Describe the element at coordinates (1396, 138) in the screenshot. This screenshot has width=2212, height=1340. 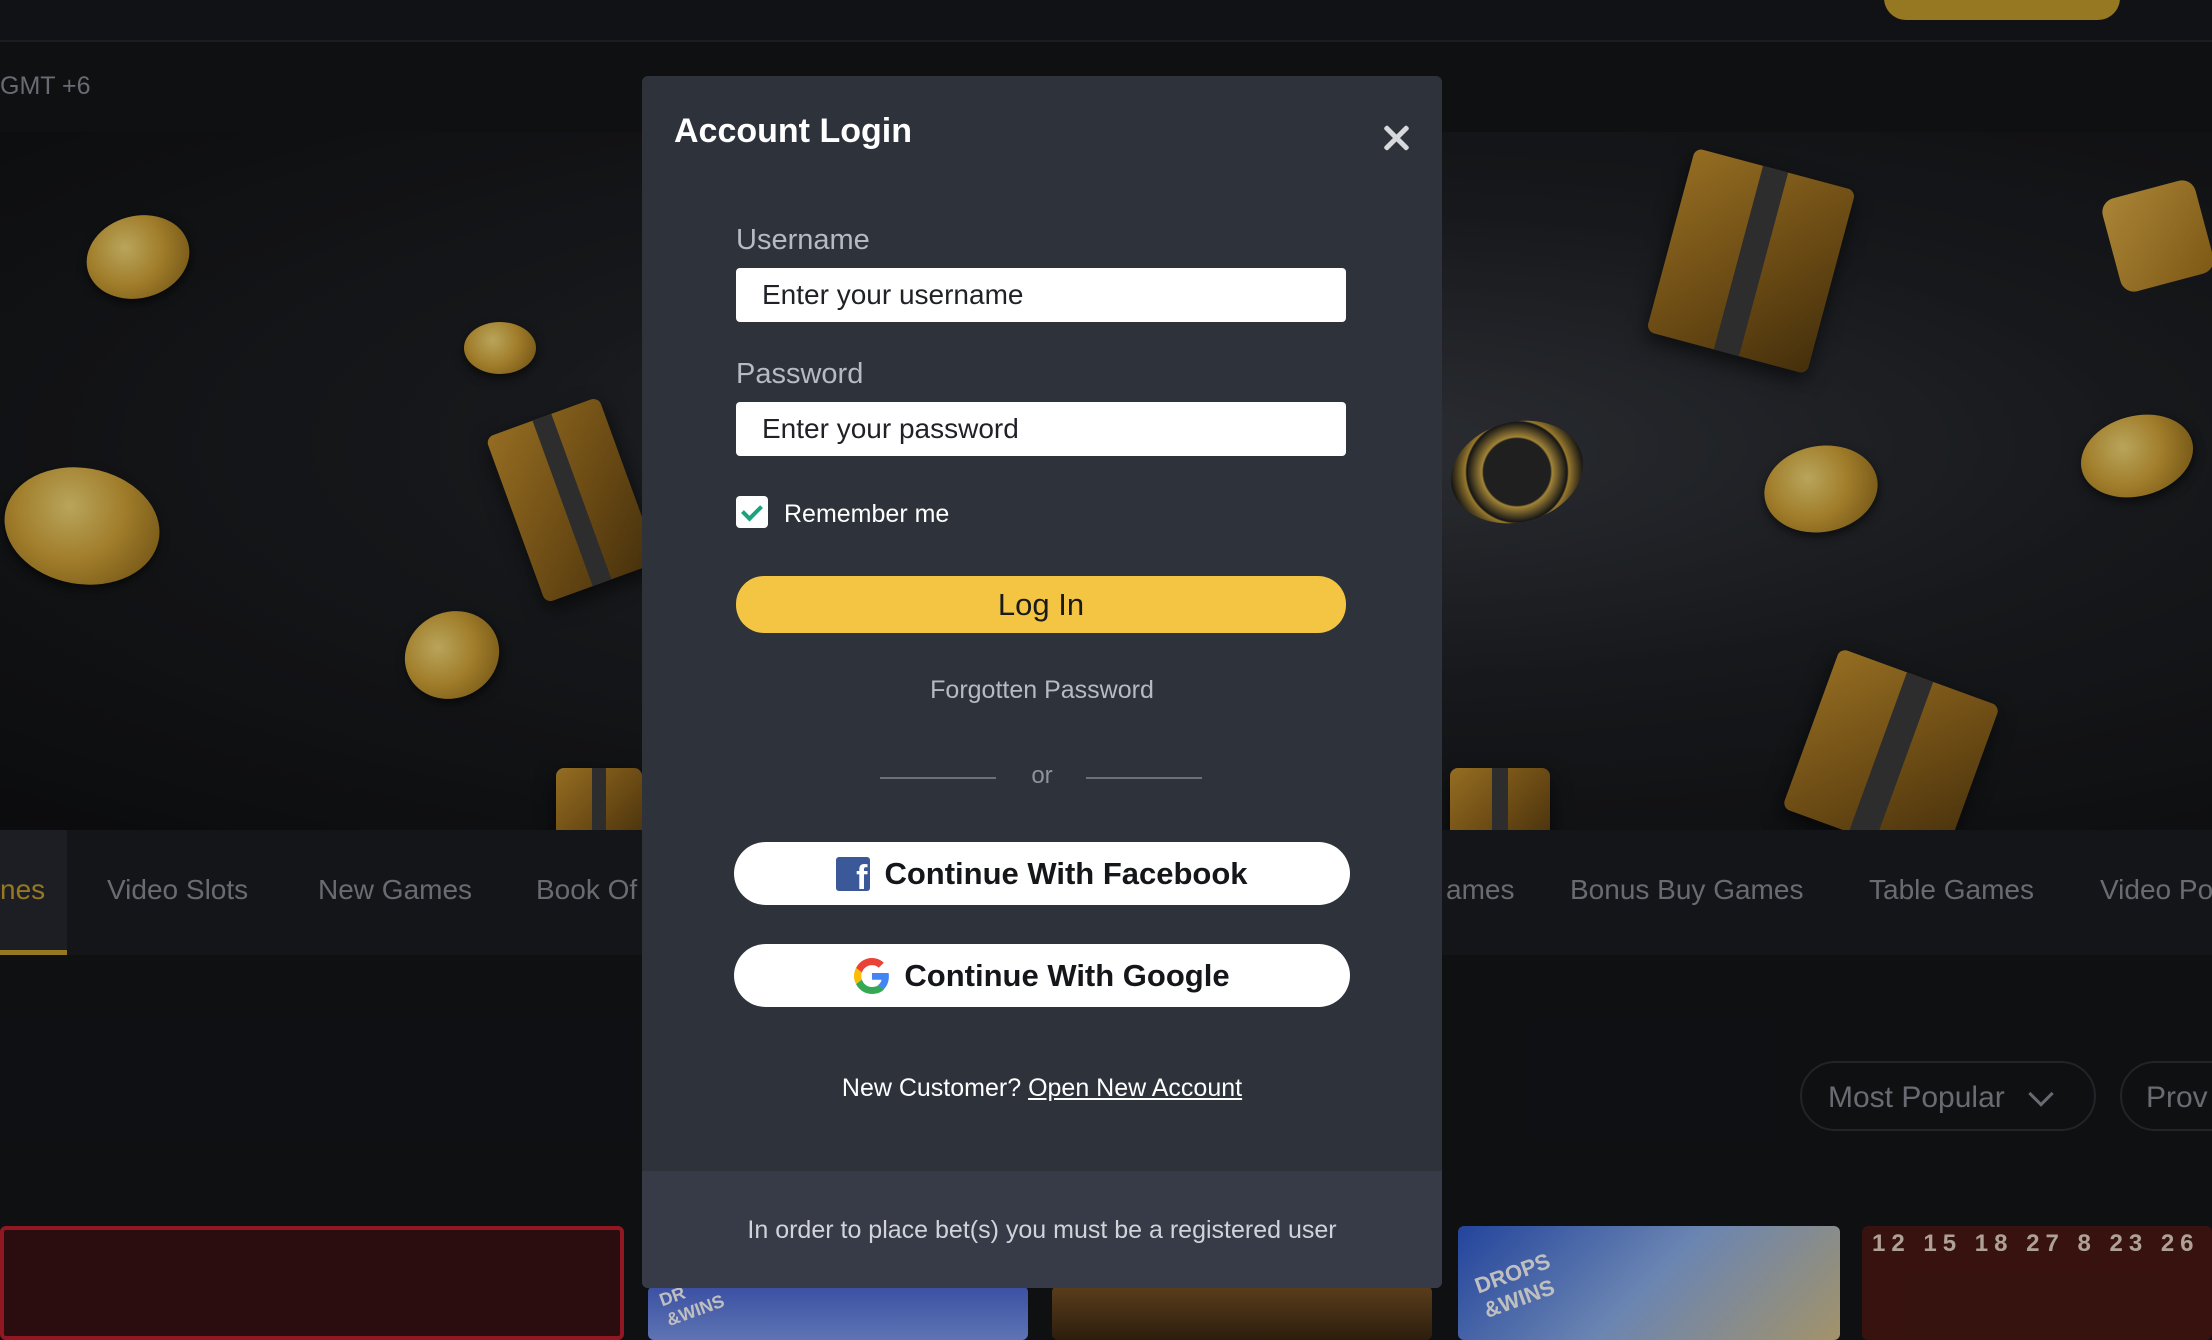
I see `close-icon` at that location.